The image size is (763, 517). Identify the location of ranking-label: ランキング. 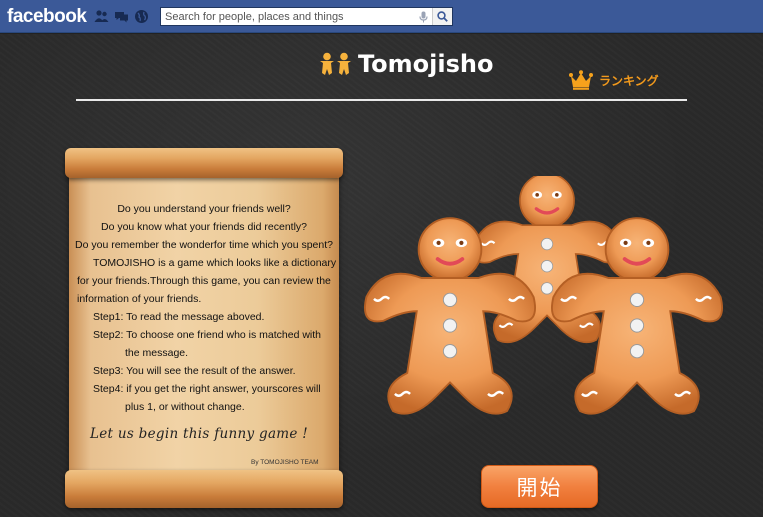
(629, 80).